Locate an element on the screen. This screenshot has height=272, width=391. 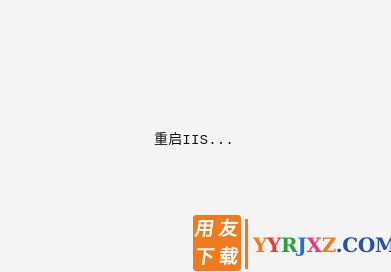
watermark-url: YYRJXZ.COM is located at coordinates (322, 245).